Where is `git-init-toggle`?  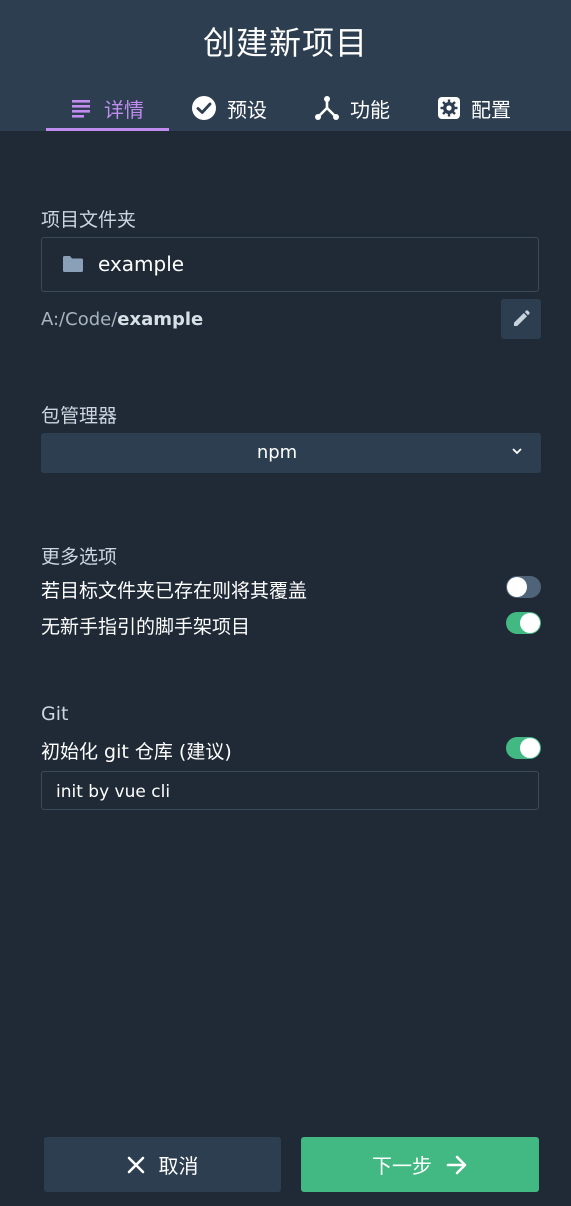 git-init-toggle is located at coordinates (523, 748).